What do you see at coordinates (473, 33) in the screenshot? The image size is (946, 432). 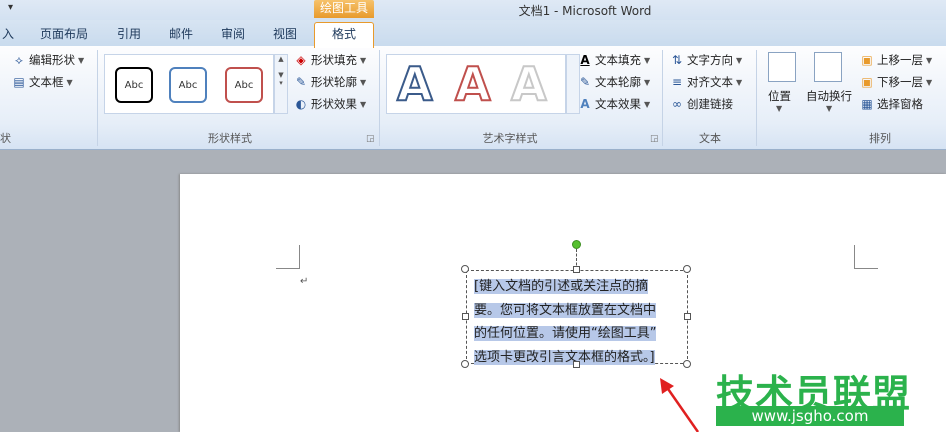 I see `ribbon-tab-row: 入 页面布局 引用 邮件 审阅 视图` at bounding box center [473, 33].